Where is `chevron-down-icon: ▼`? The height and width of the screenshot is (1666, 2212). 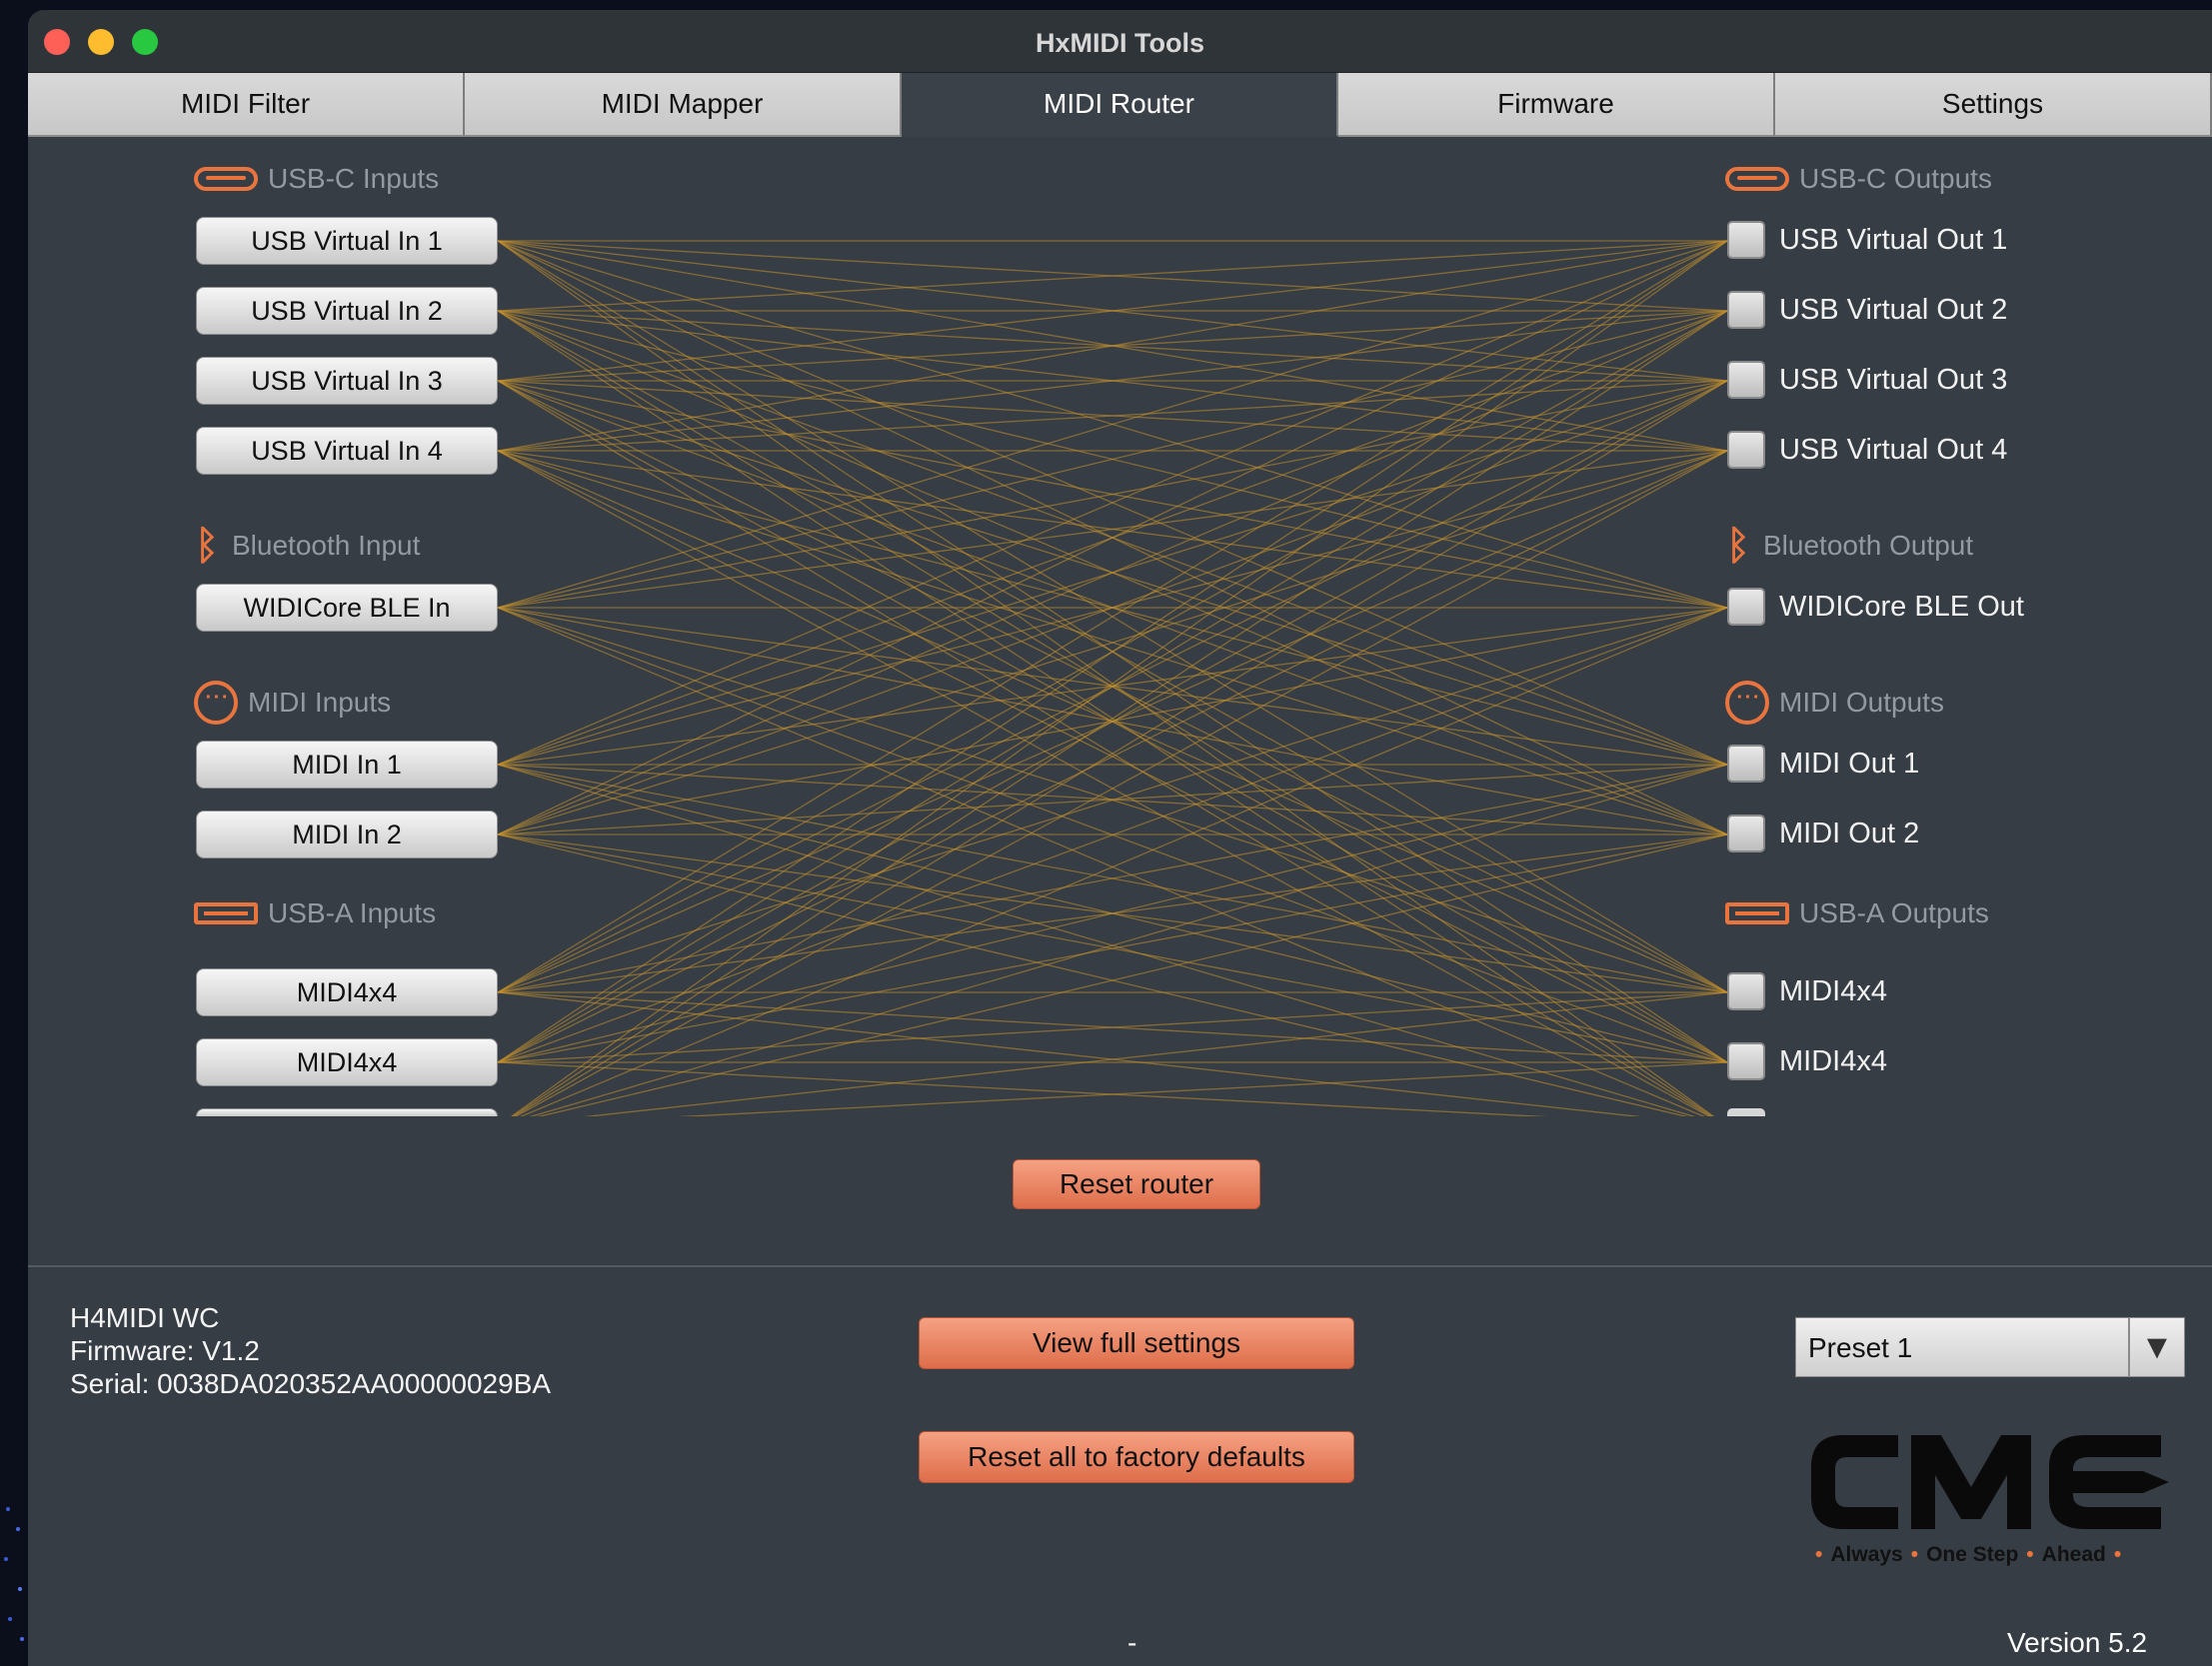 chevron-down-icon: ▼ is located at coordinates (2156, 1347).